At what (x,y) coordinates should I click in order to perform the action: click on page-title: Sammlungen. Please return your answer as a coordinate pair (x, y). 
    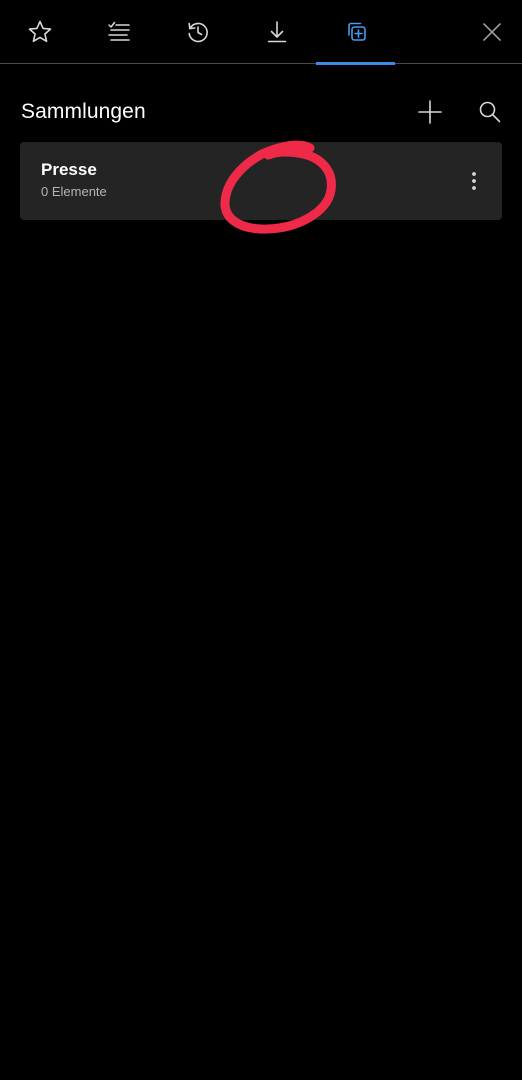
    Looking at the image, I should click on (83, 111).